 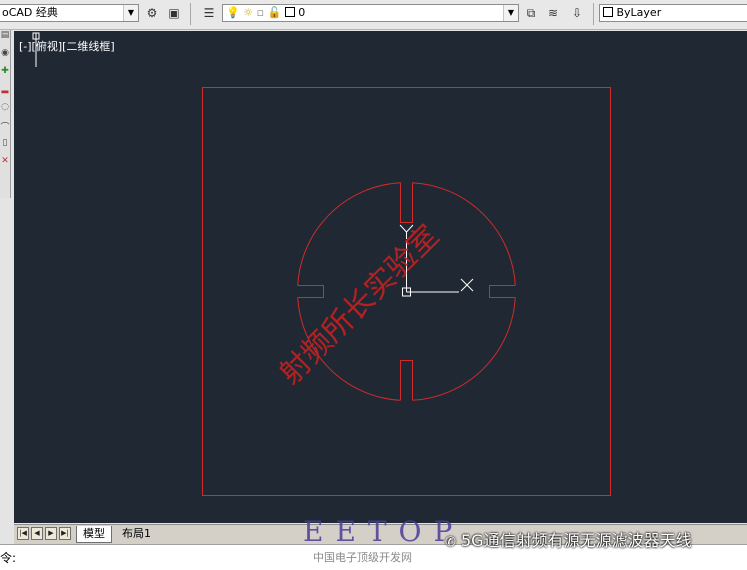 What do you see at coordinates (233, 12) in the screenshot?
I see `lightbulb-icon: 💡` at bounding box center [233, 12].